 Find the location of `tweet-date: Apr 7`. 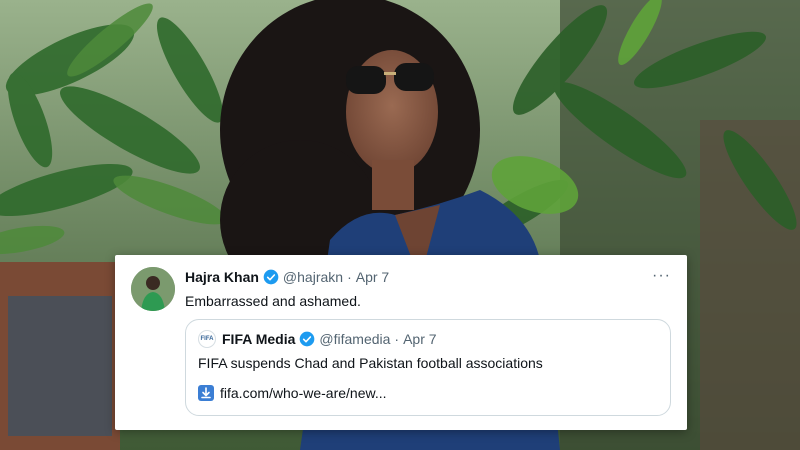

tweet-date: Apr 7 is located at coordinates (372, 277).